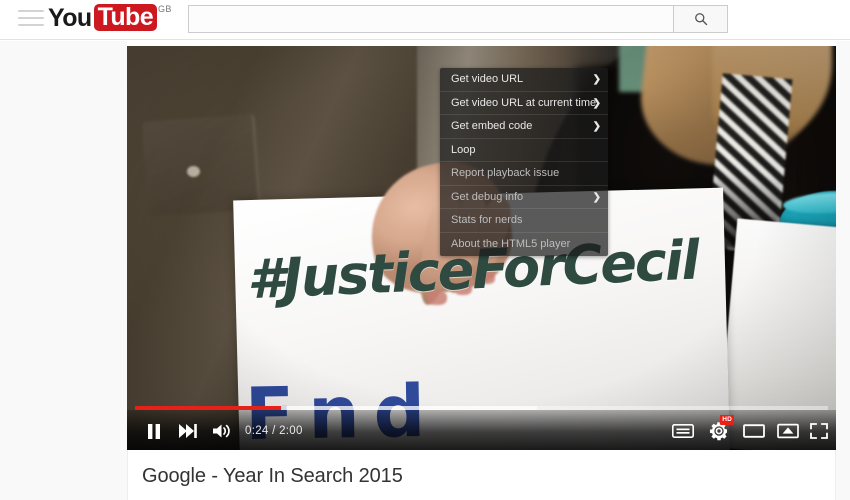 The width and height of the screenshot is (850, 500). I want to click on context-menu-item-get-embed-code: Get embed code ❯, so click(524, 127).